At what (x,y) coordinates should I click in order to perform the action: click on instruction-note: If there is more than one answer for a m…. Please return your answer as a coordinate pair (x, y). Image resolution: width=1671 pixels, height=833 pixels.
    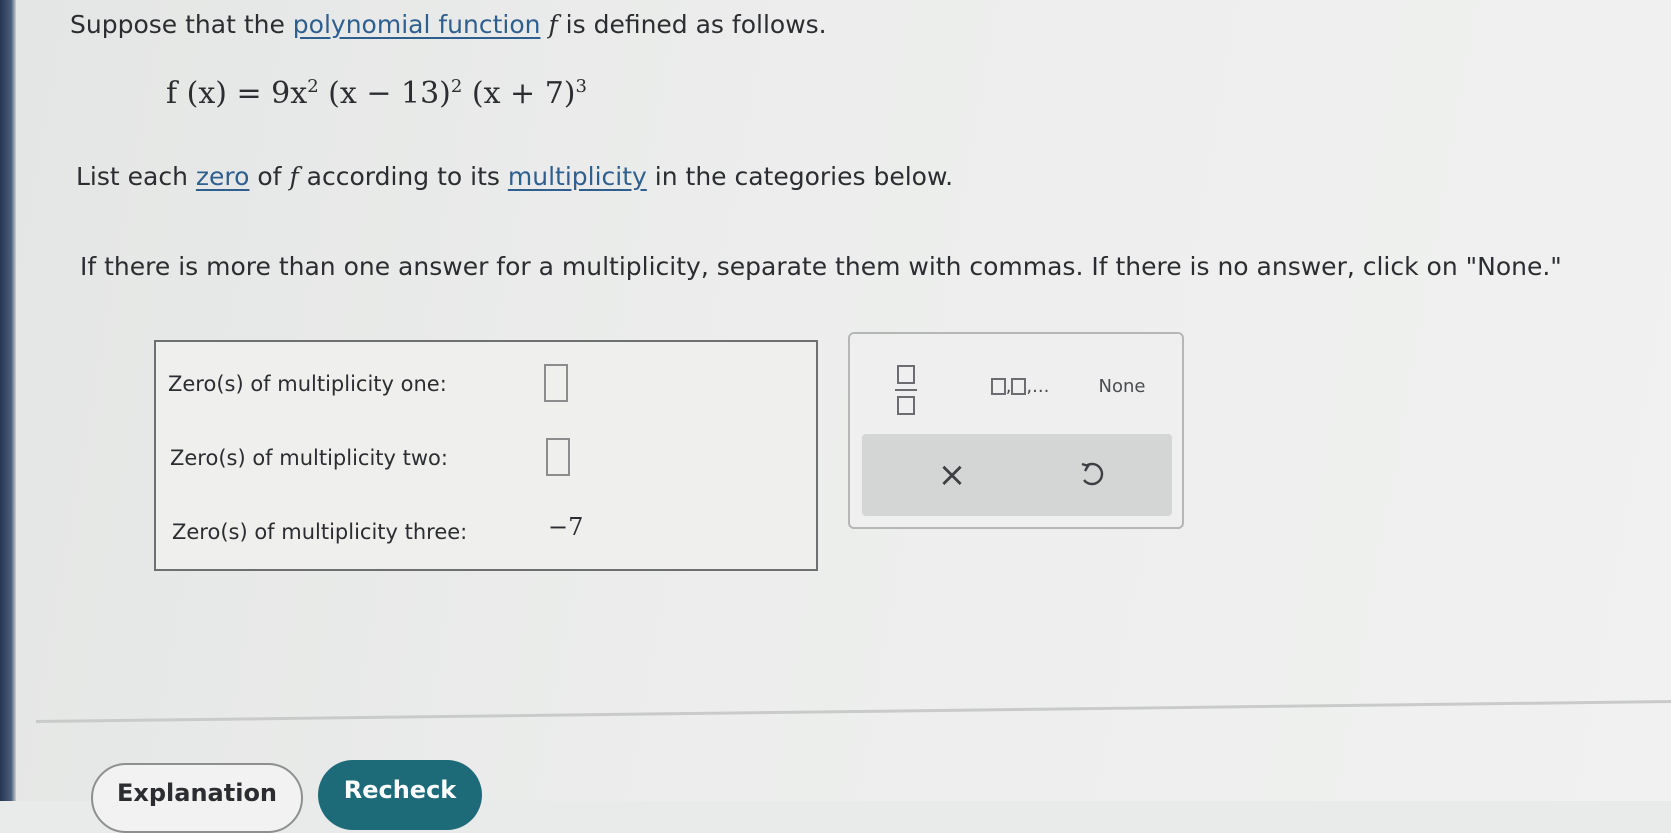
    Looking at the image, I should click on (821, 266).